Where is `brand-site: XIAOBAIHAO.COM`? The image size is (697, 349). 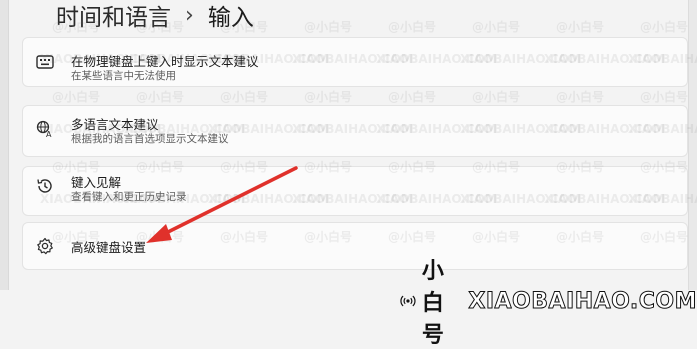
brand-site: XIAOBAIHAO.COM is located at coordinates (582, 301).